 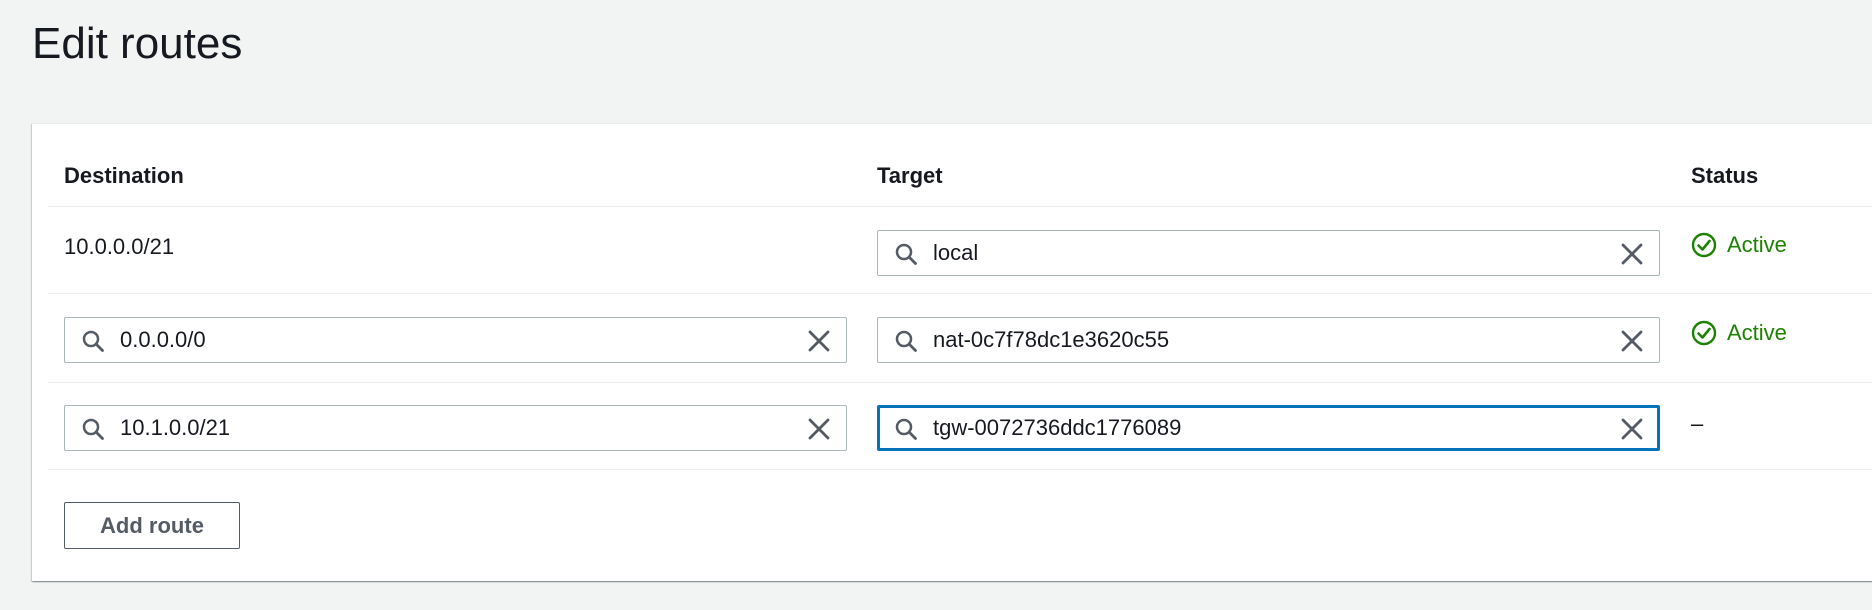 What do you see at coordinates (1268, 253) in the screenshot?
I see `target-field: local` at bounding box center [1268, 253].